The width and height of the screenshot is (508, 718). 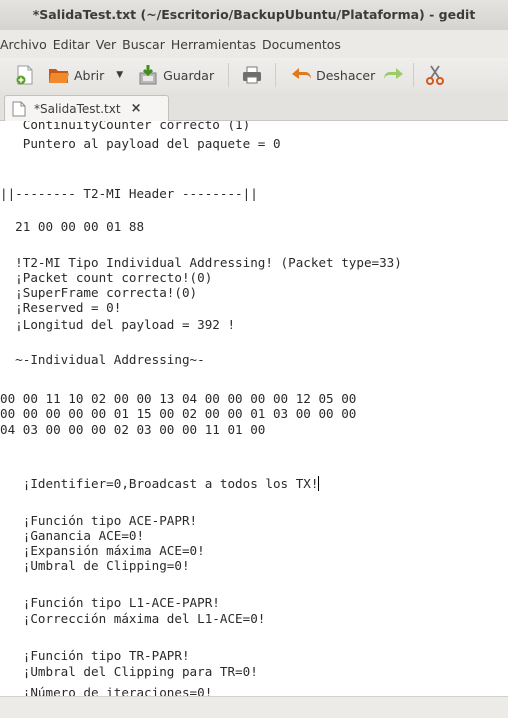 I want to click on editor-line: ¡Umbral de Clipping=0!, so click(x=95, y=565).